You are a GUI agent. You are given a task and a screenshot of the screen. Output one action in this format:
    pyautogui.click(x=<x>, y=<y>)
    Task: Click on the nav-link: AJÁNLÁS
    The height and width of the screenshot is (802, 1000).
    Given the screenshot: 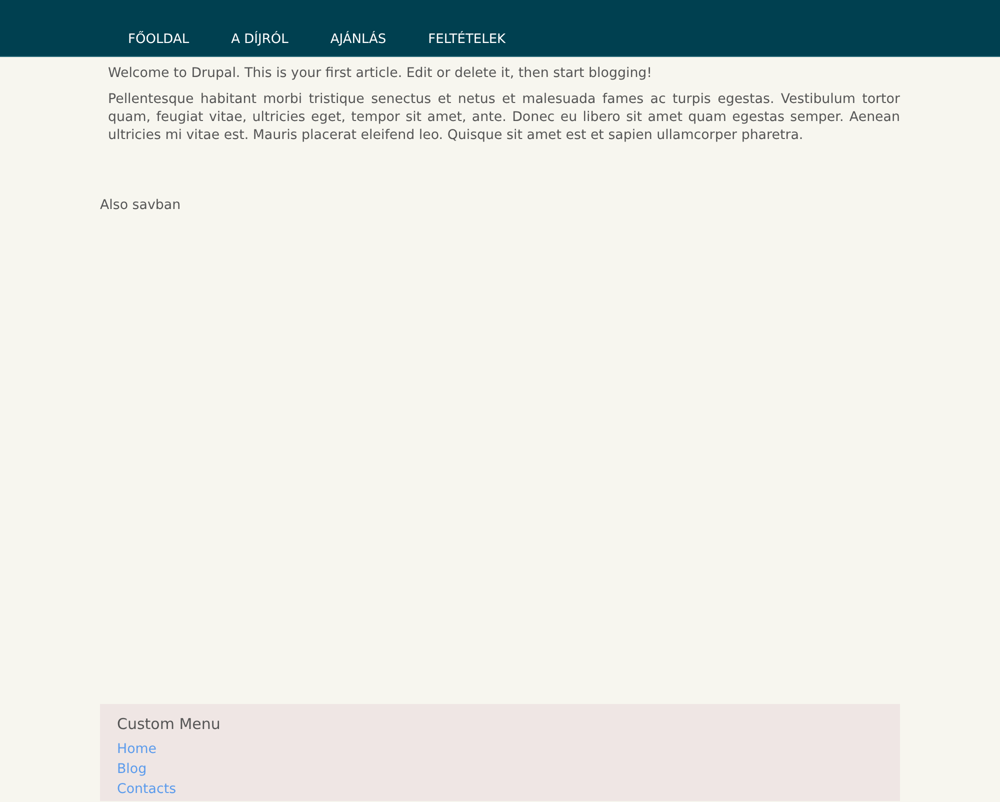 What is the action you would take?
    pyautogui.click(x=358, y=44)
    